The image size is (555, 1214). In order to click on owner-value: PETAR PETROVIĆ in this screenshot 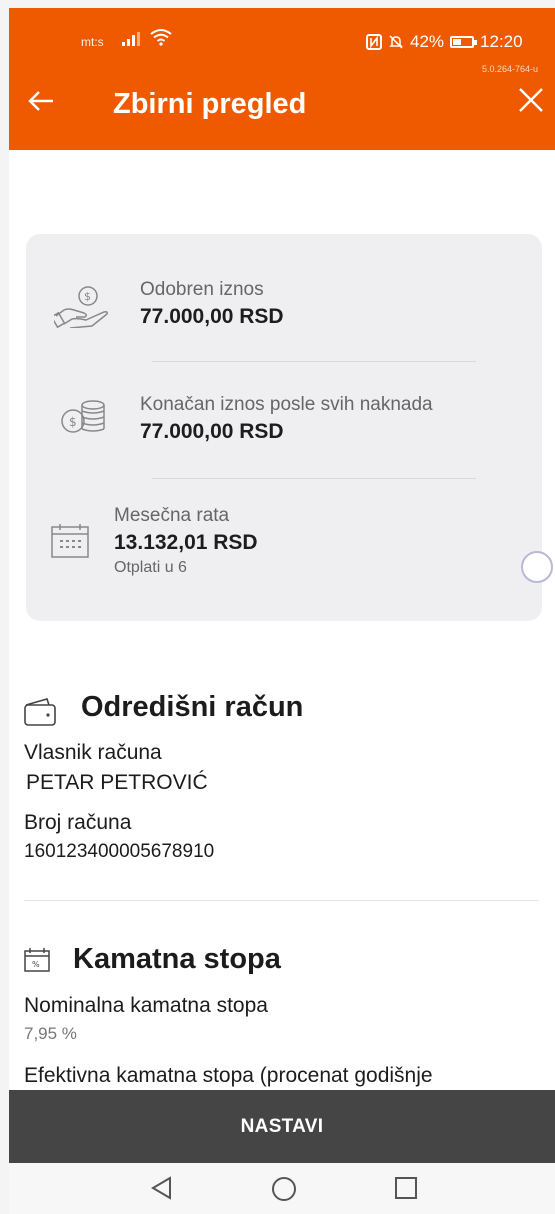, I will do `click(117, 782)`.